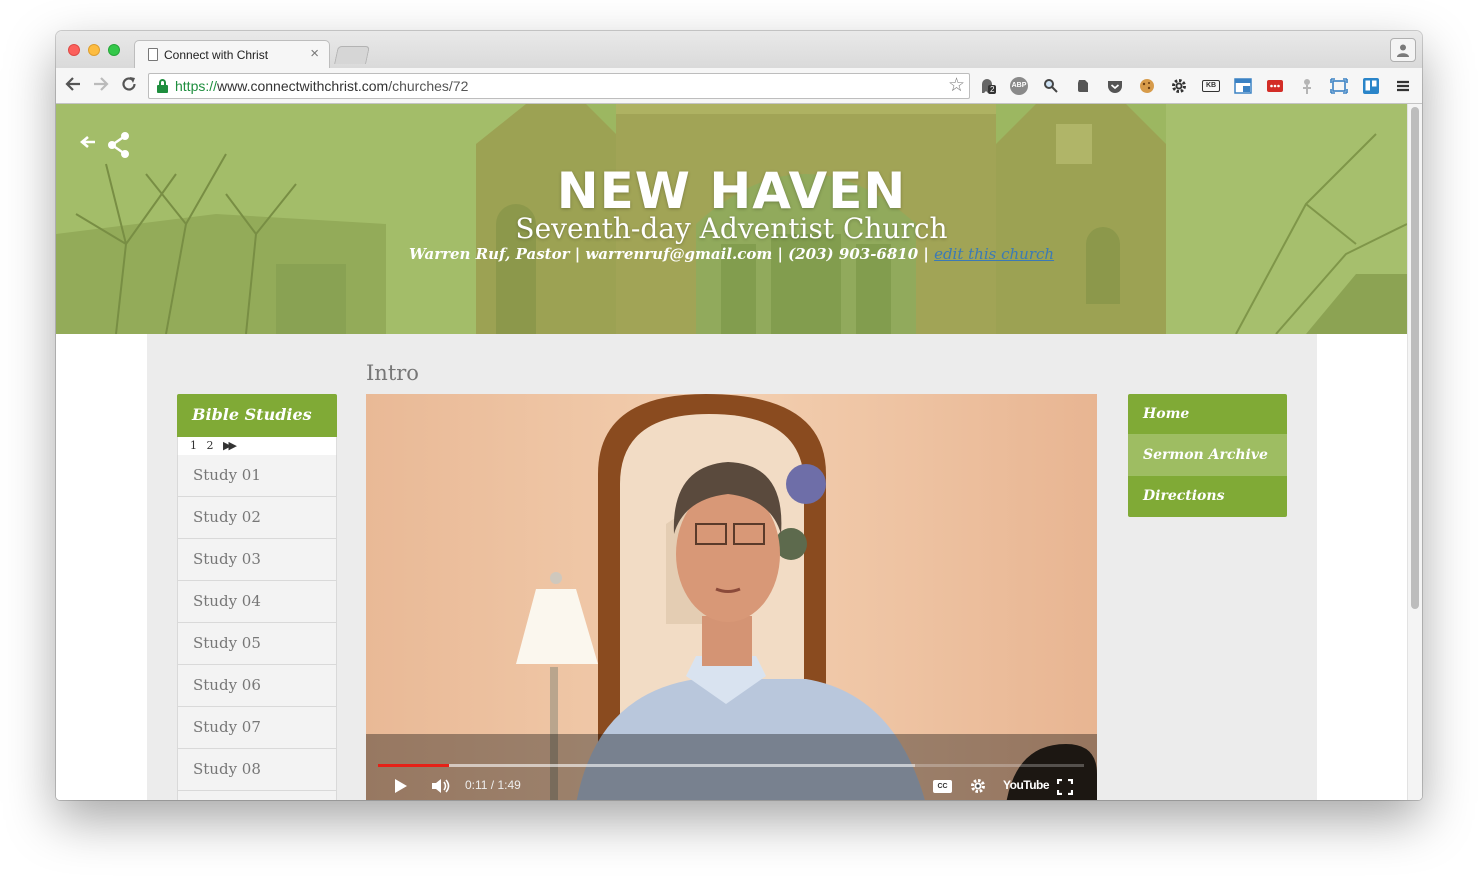 This screenshot has width=1478, height=880. I want to click on page-icon, so click(153, 54).